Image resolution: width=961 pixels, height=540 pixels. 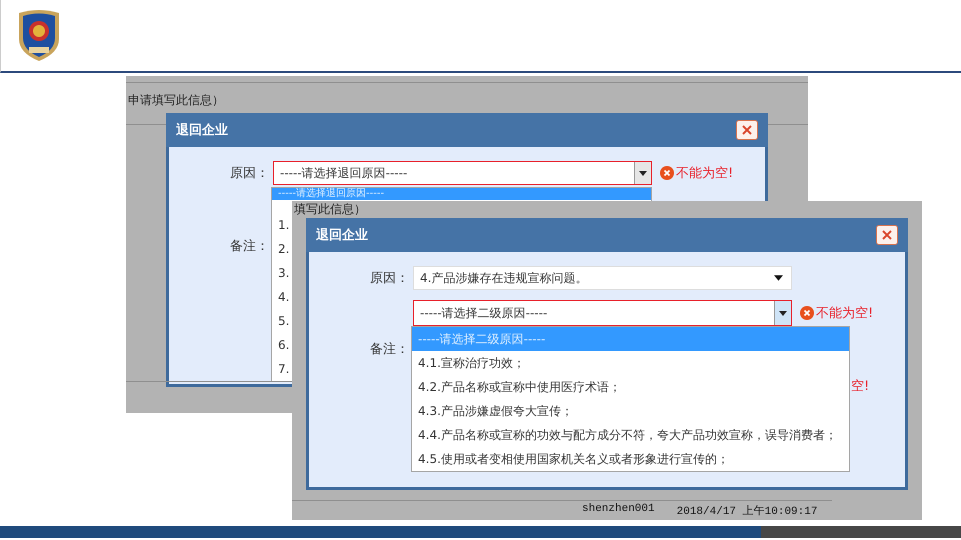 What do you see at coordinates (630, 459) in the screenshot?
I see `dropdown-option: 4.5.使用或者变相使用国家机关名义或者形象进行宣传的；` at bounding box center [630, 459].